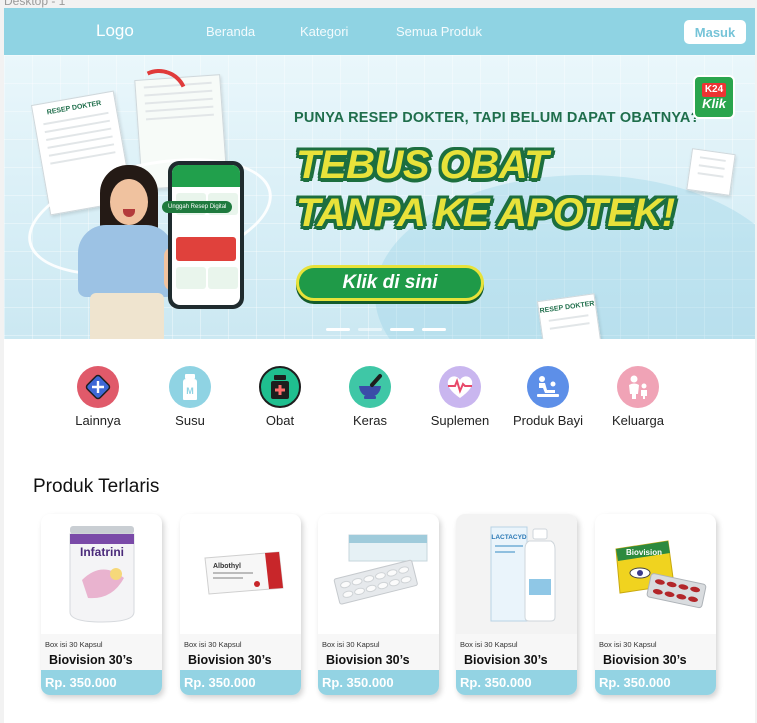 This screenshot has width=757, height=723. I want to click on svg-text: LACTACYD, so click(509, 537).